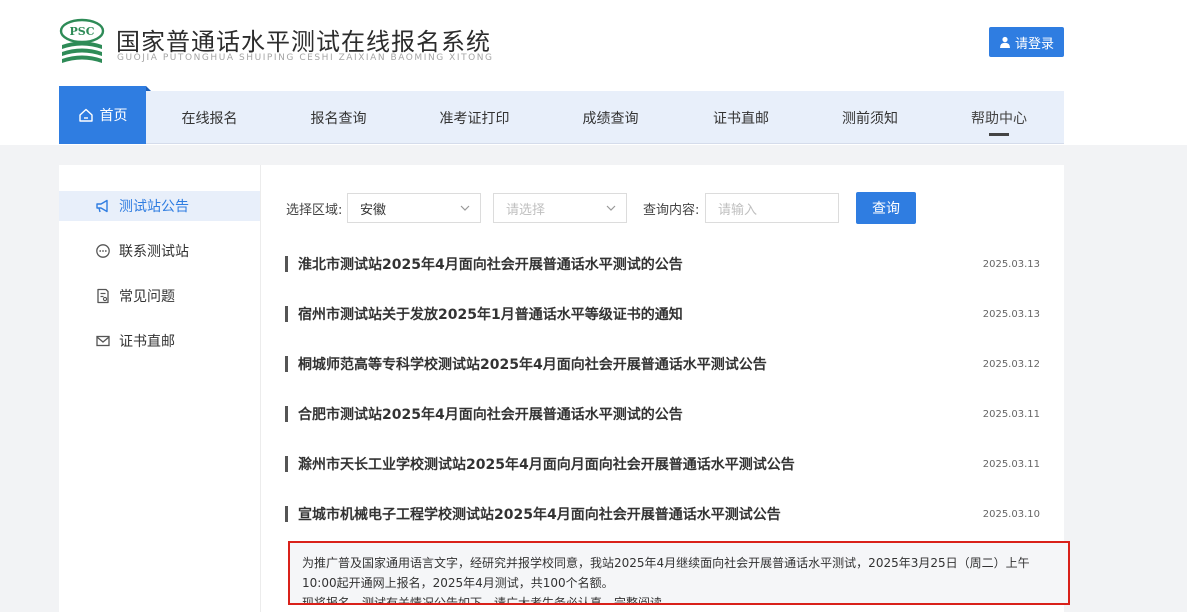  What do you see at coordinates (103, 251) in the screenshot?
I see `chat-icon` at bounding box center [103, 251].